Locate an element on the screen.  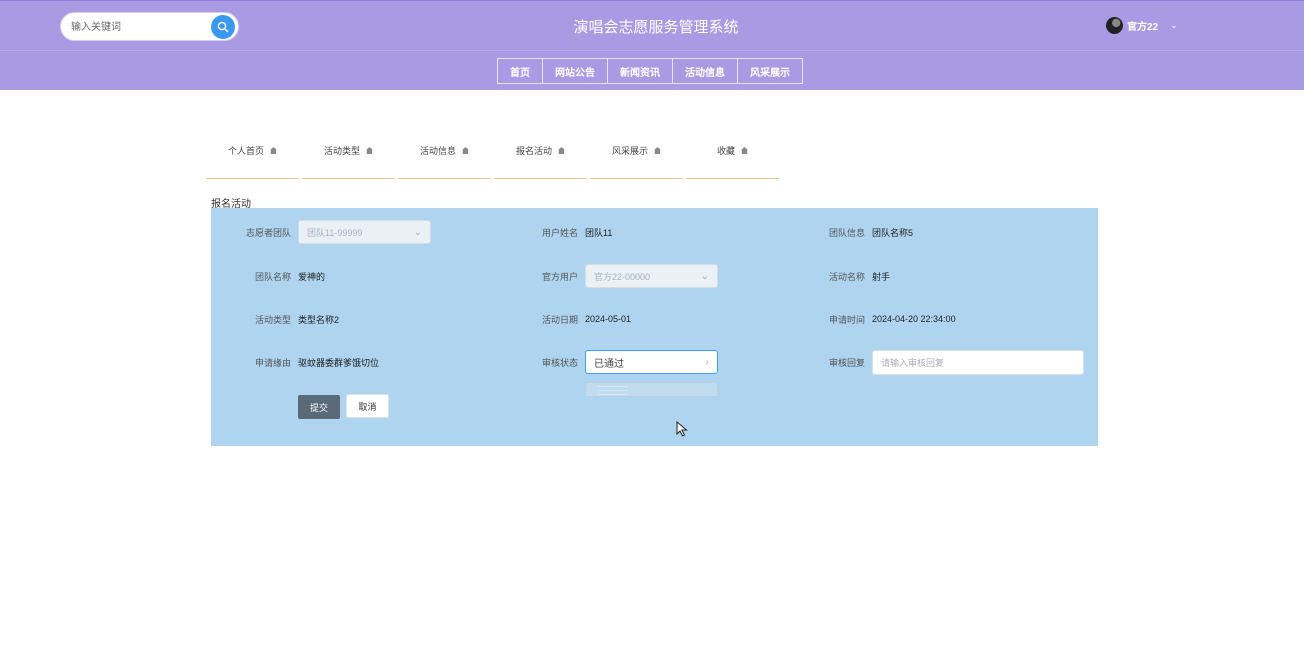
field-review-status: 审核状态 已通过 › is located at coordinates (608, 362).